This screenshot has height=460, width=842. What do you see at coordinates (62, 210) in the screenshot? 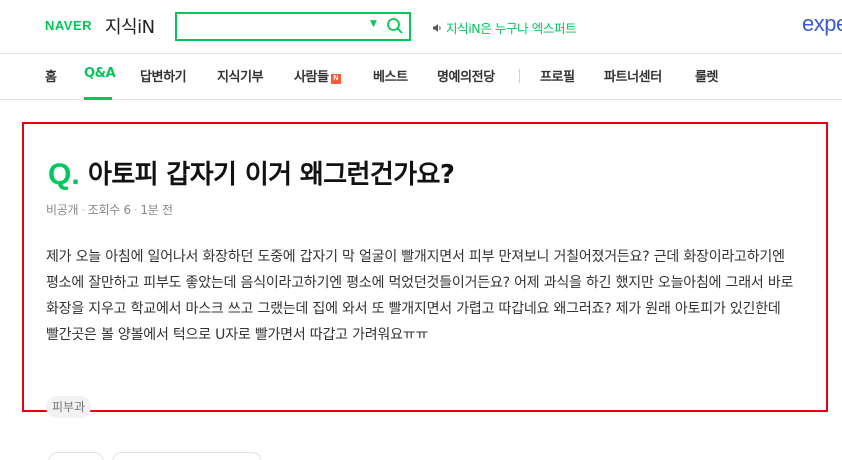
I see `author-name: 비공개` at bounding box center [62, 210].